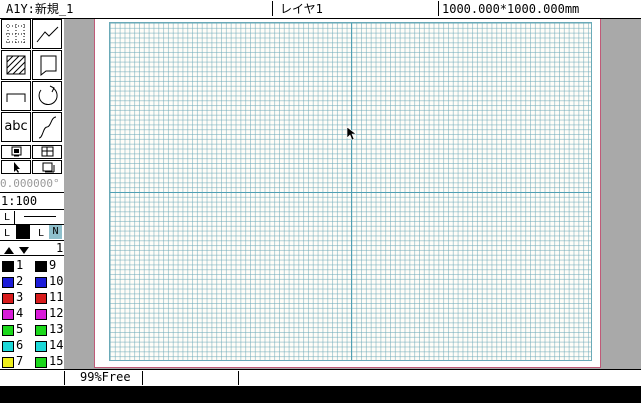 This screenshot has height=403, width=641. I want to click on current-color-swatch, so click(23, 232).